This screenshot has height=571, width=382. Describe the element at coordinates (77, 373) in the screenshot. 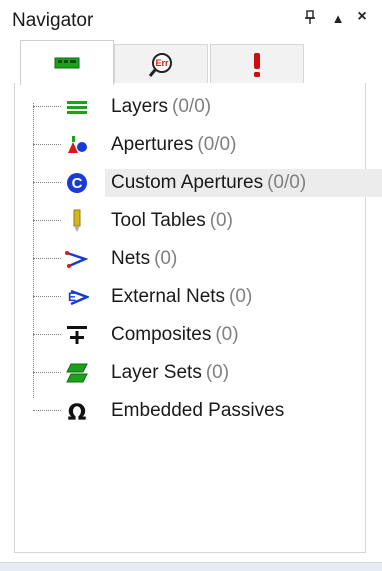

I see `layer-sets-icon` at that location.